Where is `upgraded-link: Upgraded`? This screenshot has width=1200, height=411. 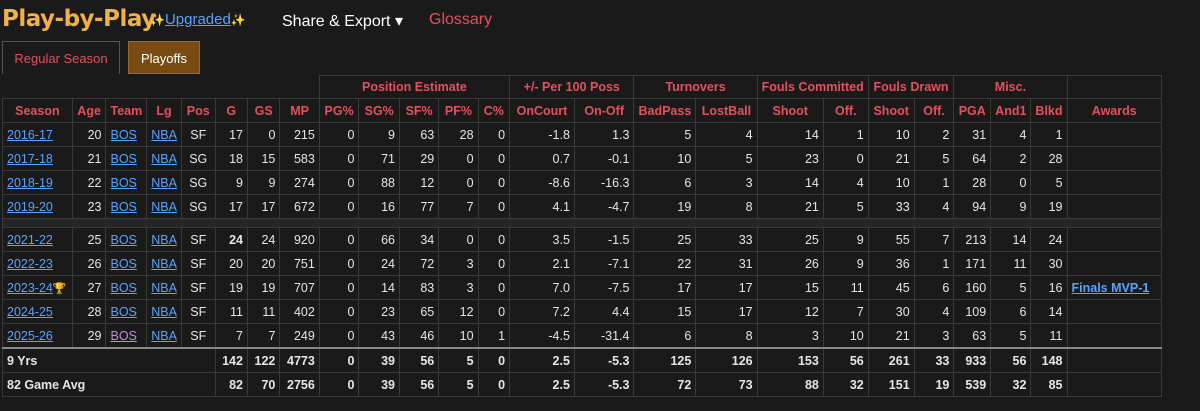
upgraded-link: Upgraded is located at coordinates (198, 19).